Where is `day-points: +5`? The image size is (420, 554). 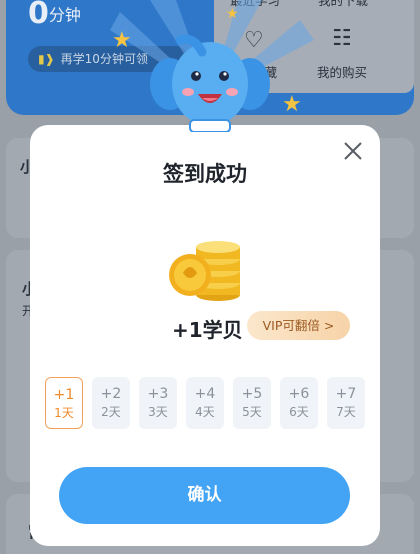 day-points: +5 is located at coordinates (252, 394).